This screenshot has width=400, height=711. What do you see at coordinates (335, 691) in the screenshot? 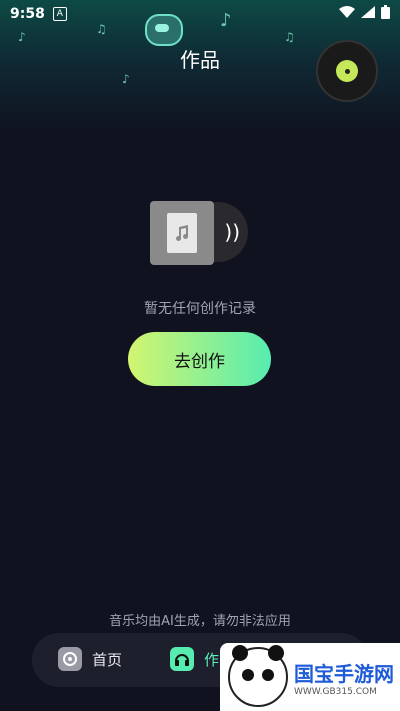
I see `watermark-url: WWW.GB315.COM` at bounding box center [335, 691].